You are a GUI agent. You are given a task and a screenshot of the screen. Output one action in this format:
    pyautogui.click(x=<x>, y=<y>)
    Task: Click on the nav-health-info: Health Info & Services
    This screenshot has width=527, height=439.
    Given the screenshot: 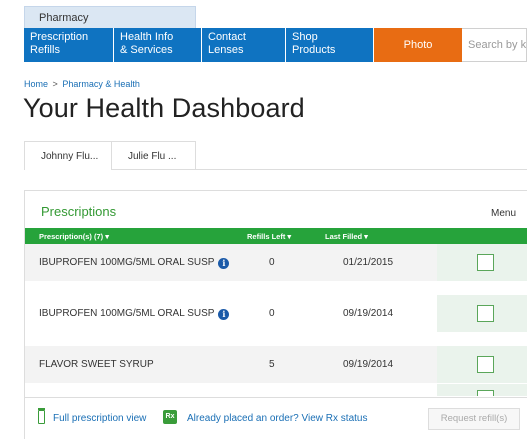 What is the action you would take?
    pyautogui.click(x=158, y=45)
    